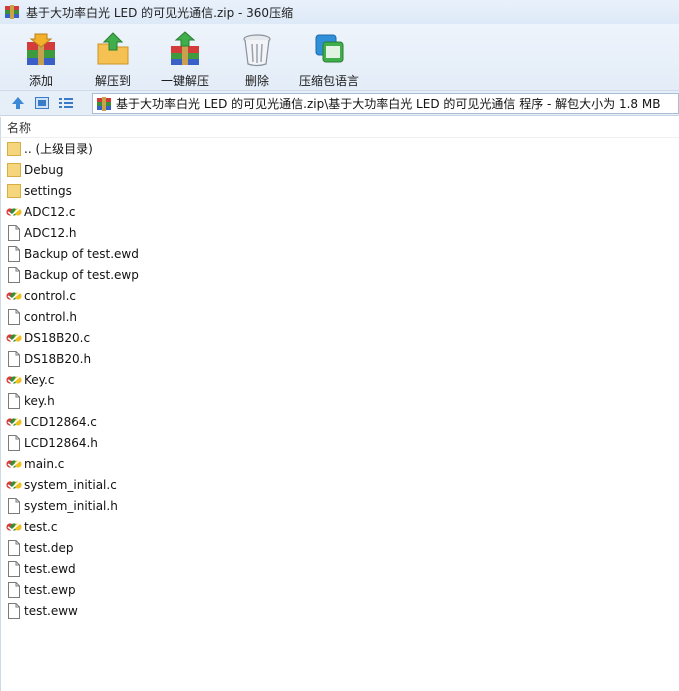  I want to click on file-row: system_initial.h, so click(340, 505).